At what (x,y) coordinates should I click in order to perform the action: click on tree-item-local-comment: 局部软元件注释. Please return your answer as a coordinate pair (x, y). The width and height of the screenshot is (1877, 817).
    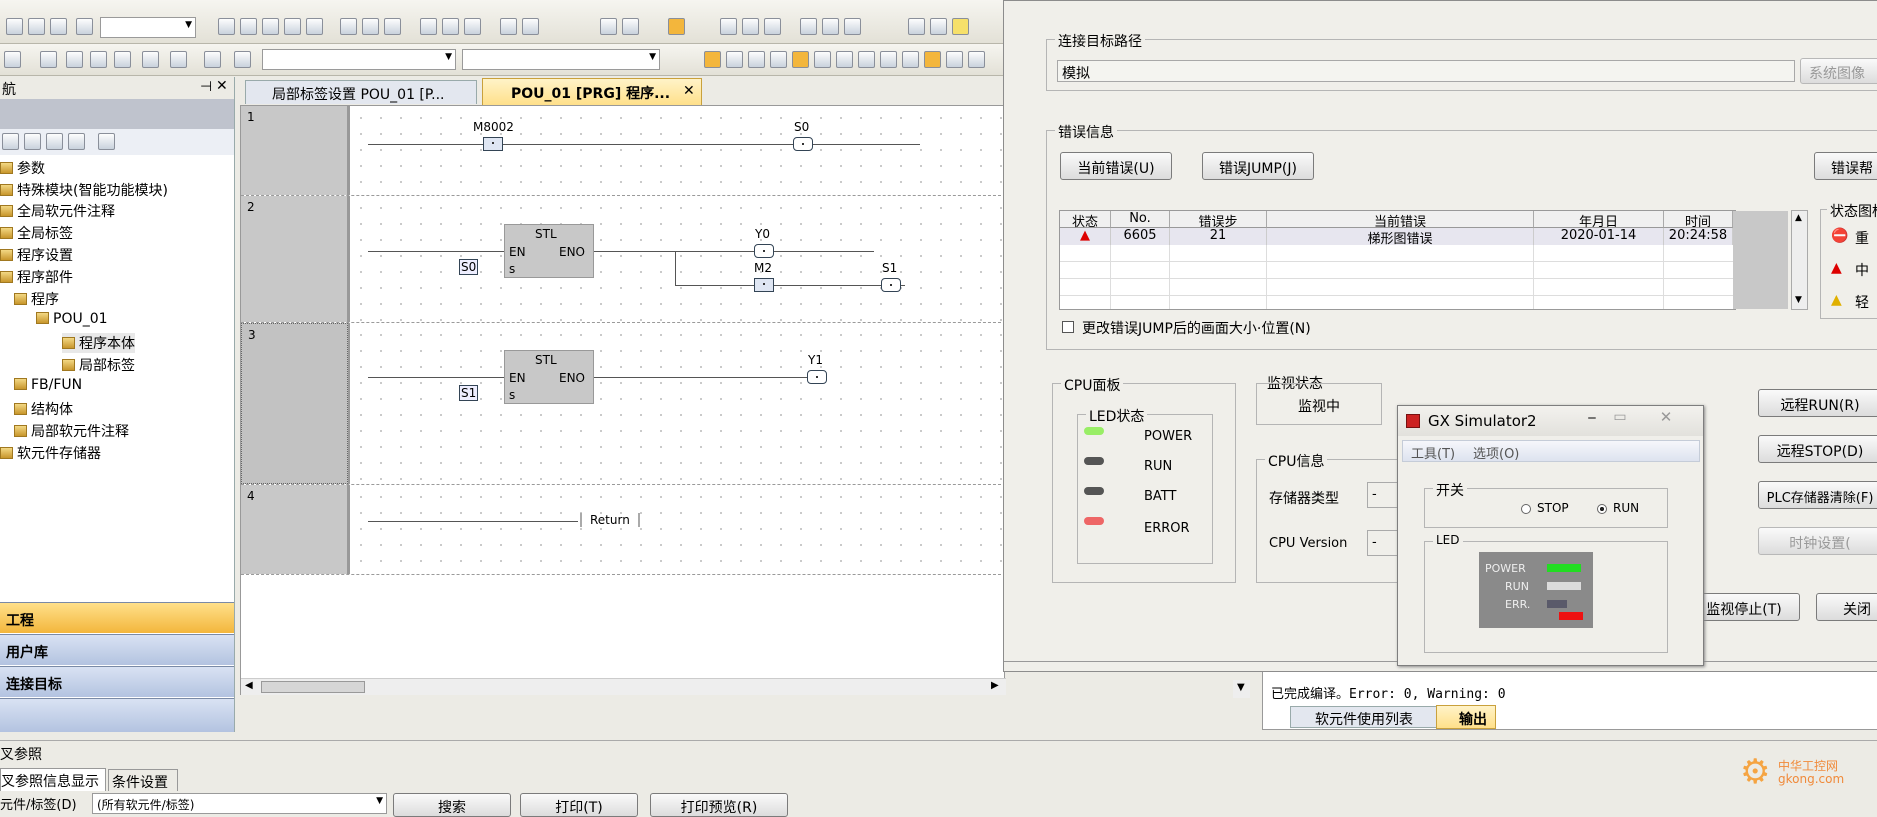
    Looking at the image, I should click on (71, 431).